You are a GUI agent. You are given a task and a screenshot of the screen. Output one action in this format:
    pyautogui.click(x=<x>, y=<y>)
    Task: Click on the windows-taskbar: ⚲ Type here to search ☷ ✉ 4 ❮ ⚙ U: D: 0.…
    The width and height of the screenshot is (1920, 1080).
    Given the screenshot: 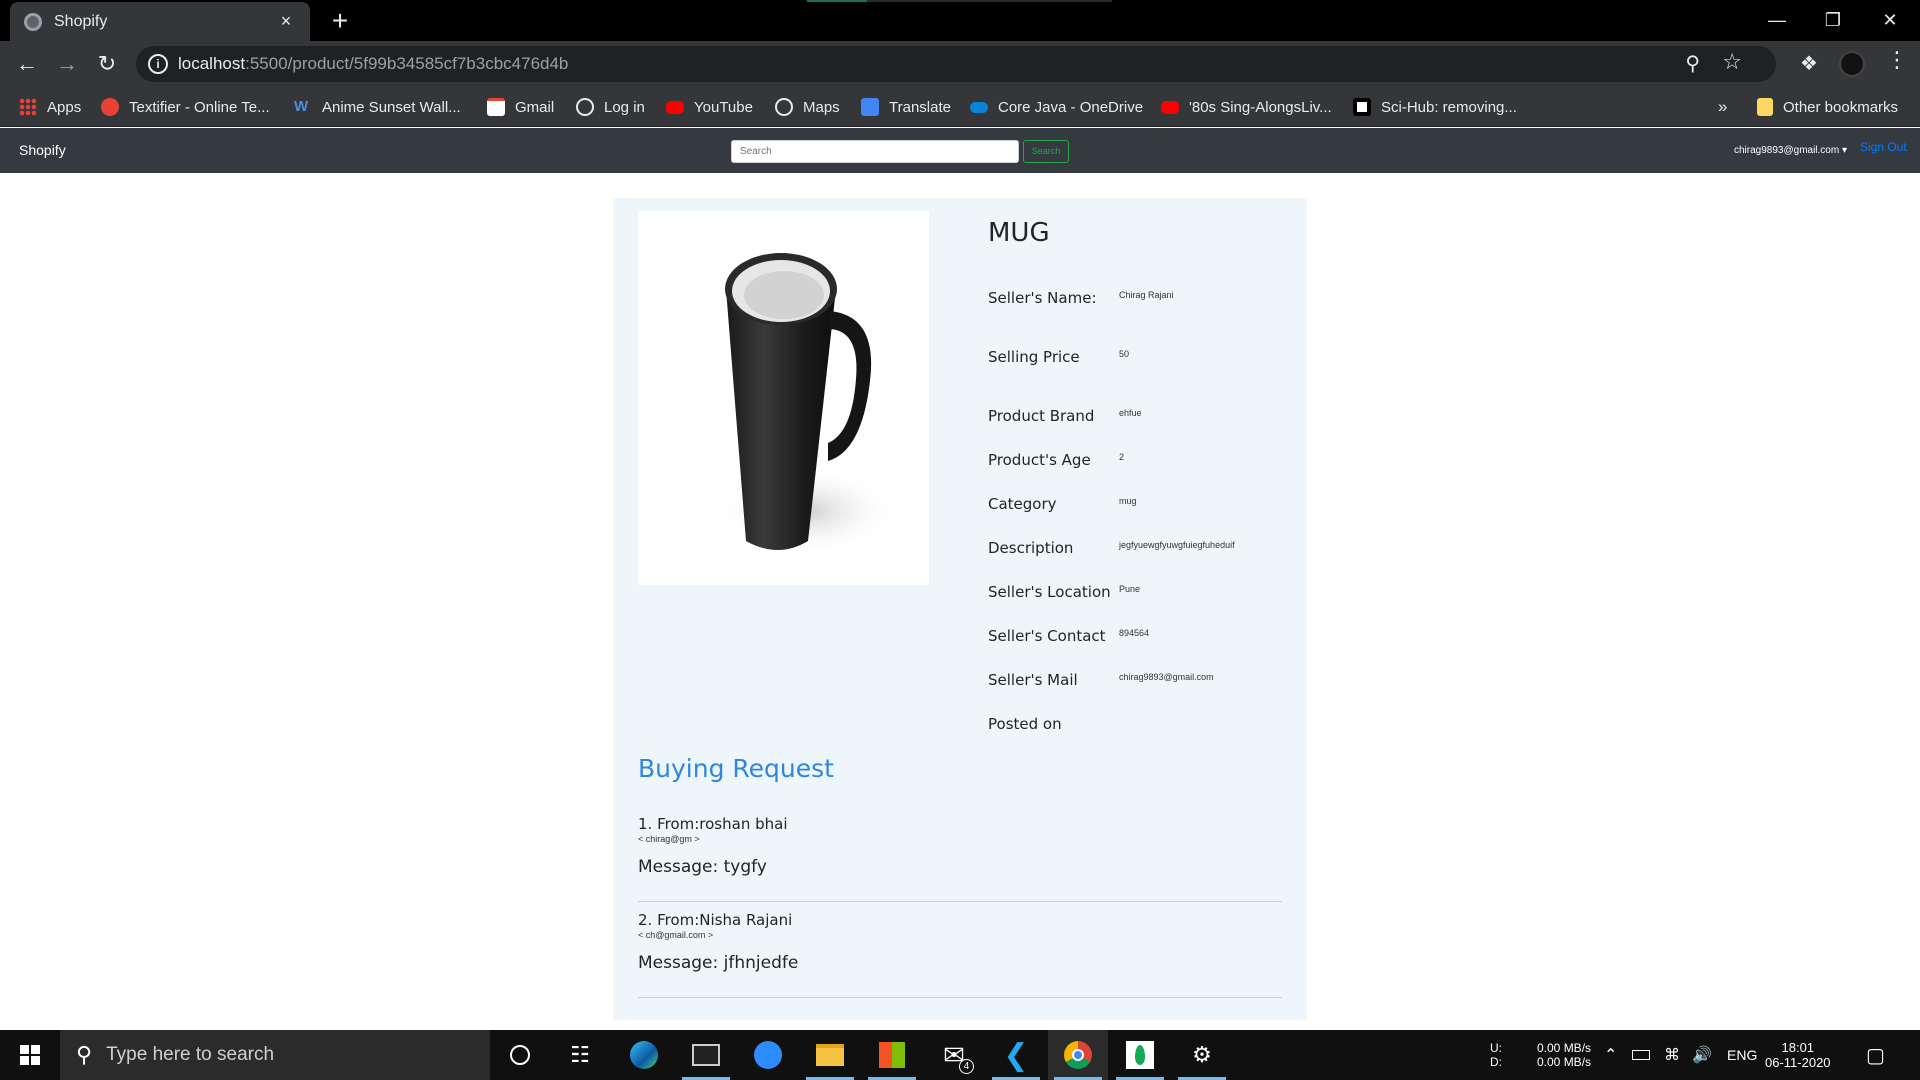 What is the action you would take?
    pyautogui.click(x=960, y=1055)
    